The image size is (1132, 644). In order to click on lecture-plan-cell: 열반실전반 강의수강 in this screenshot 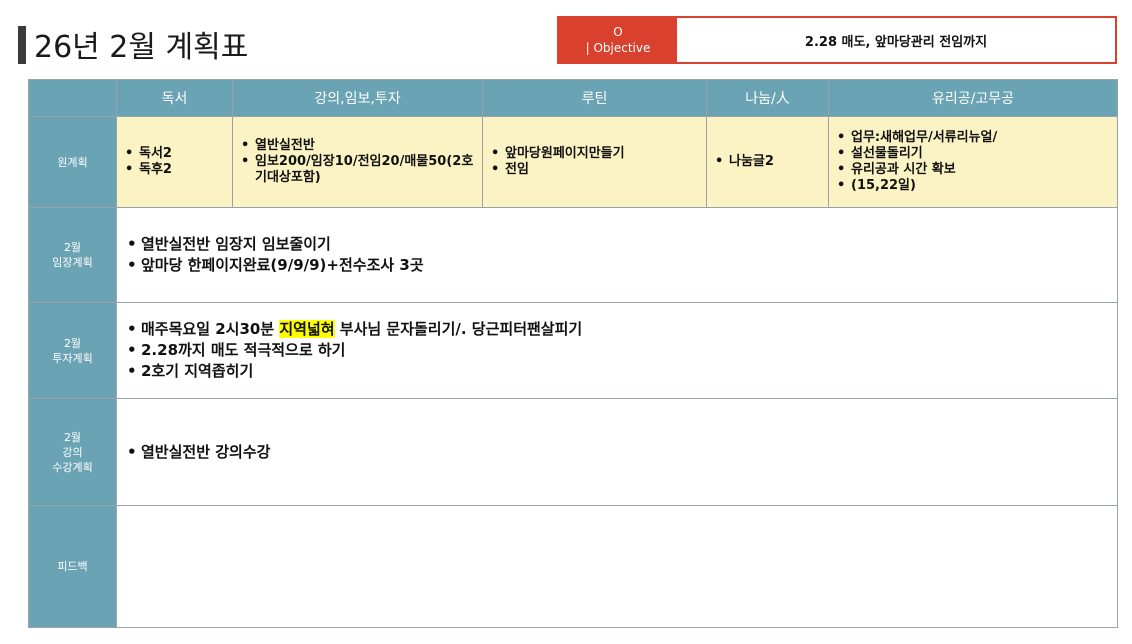, I will do `click(617, 452)`.